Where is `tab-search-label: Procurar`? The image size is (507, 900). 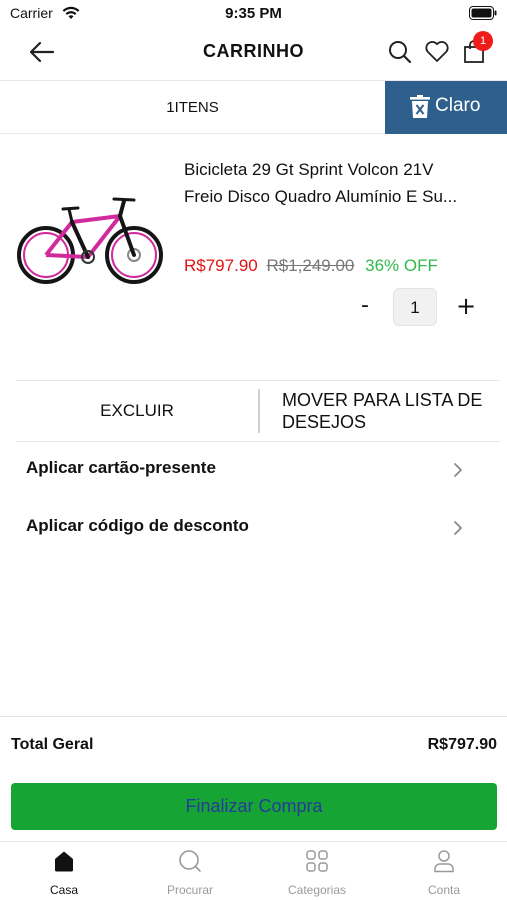 tab-search-label: Procurar is located at coordinates (189, 890).